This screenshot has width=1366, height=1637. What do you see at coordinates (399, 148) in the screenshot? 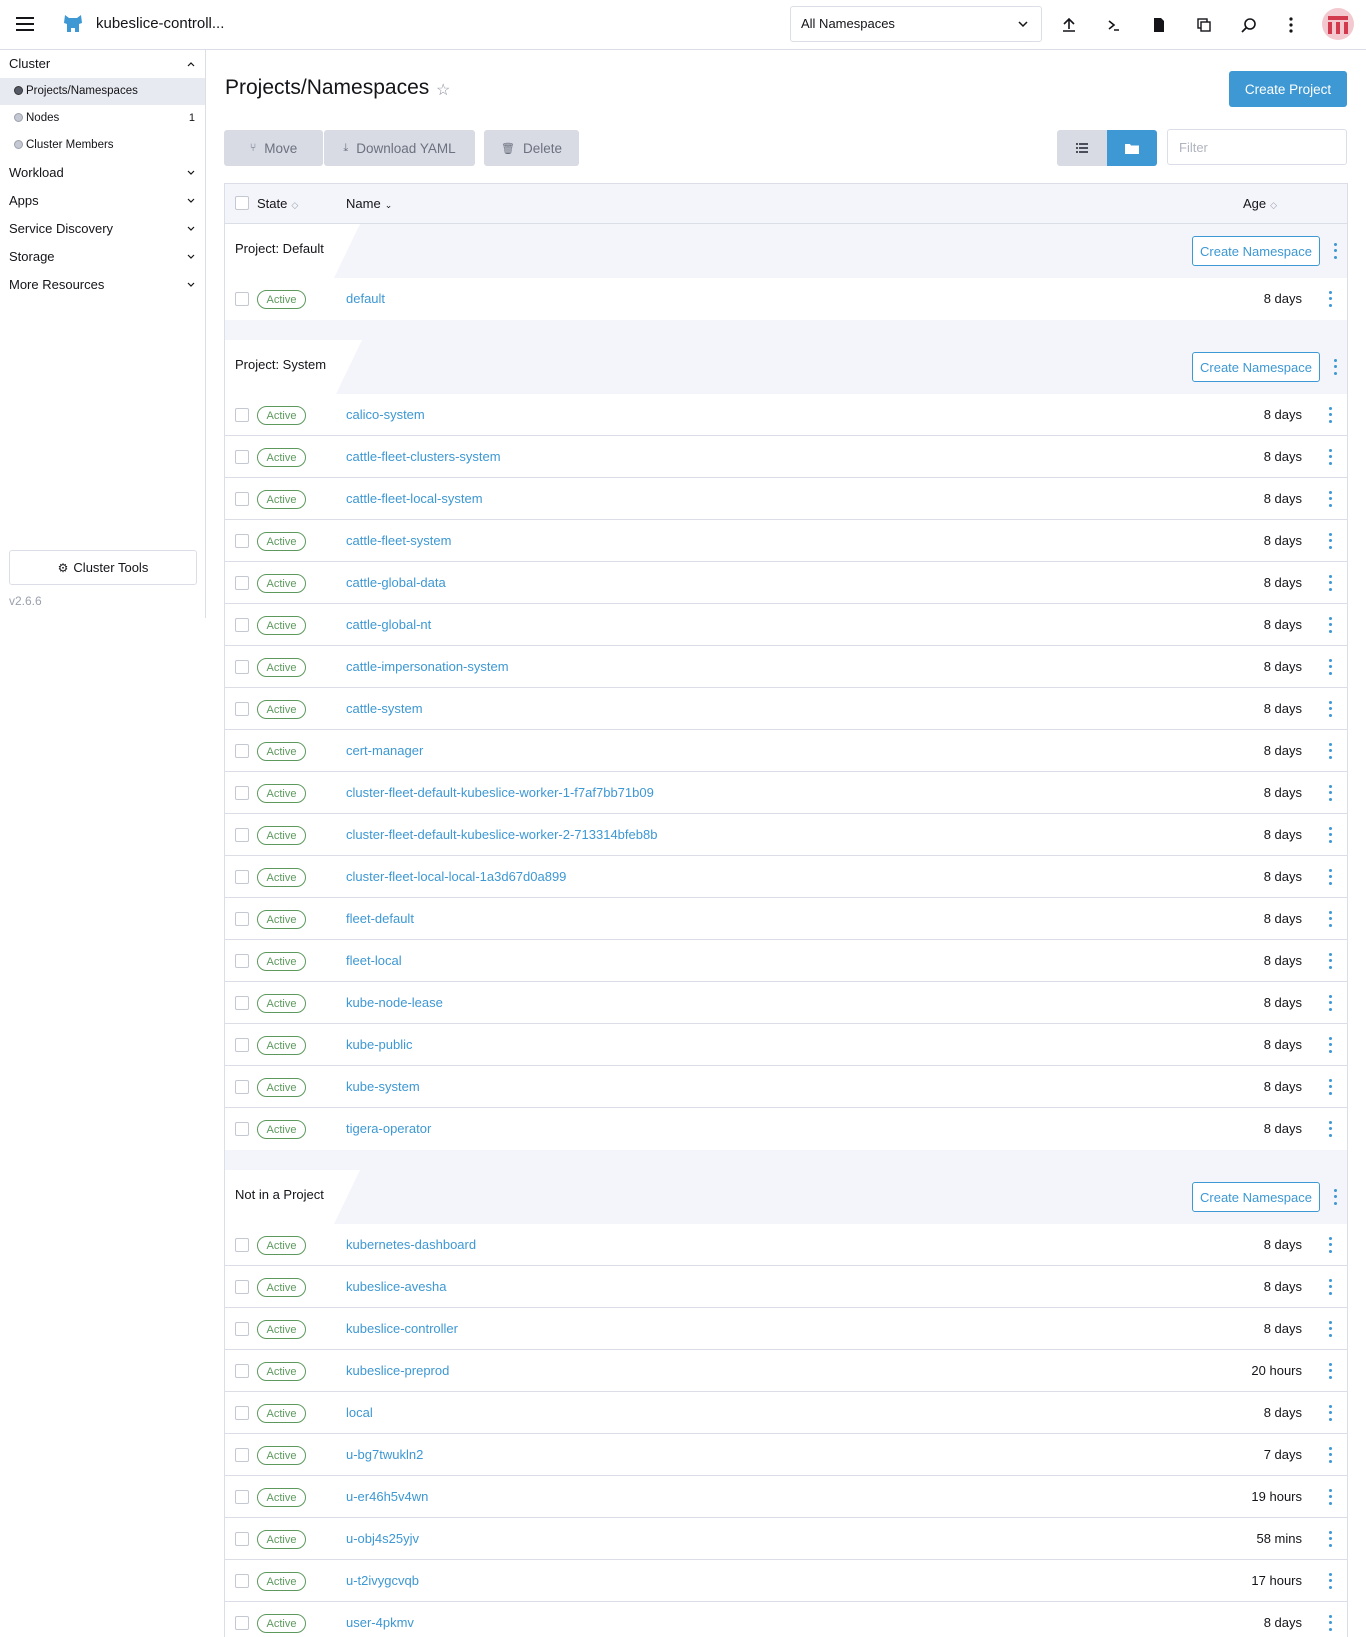
I see `download-yaml-button: ⤓ Download YAML` at bounding box center [399, 148].